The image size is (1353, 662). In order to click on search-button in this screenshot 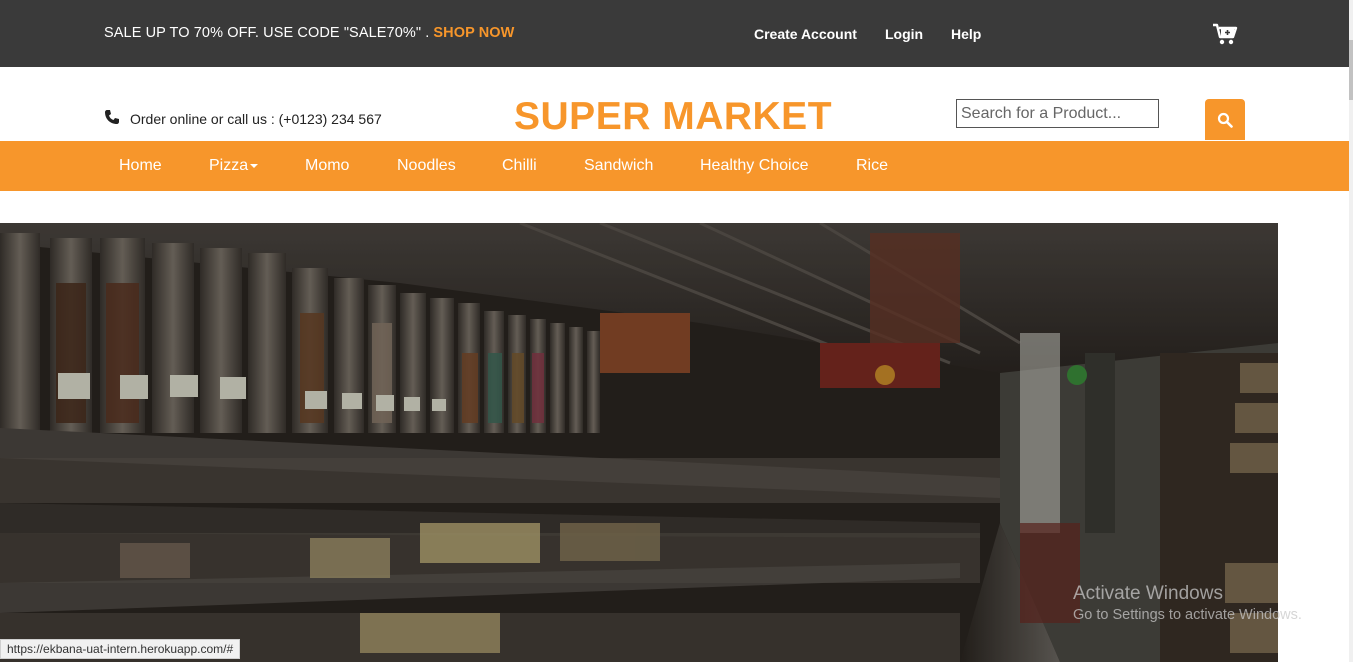, I will do `click(1225, 119)`.